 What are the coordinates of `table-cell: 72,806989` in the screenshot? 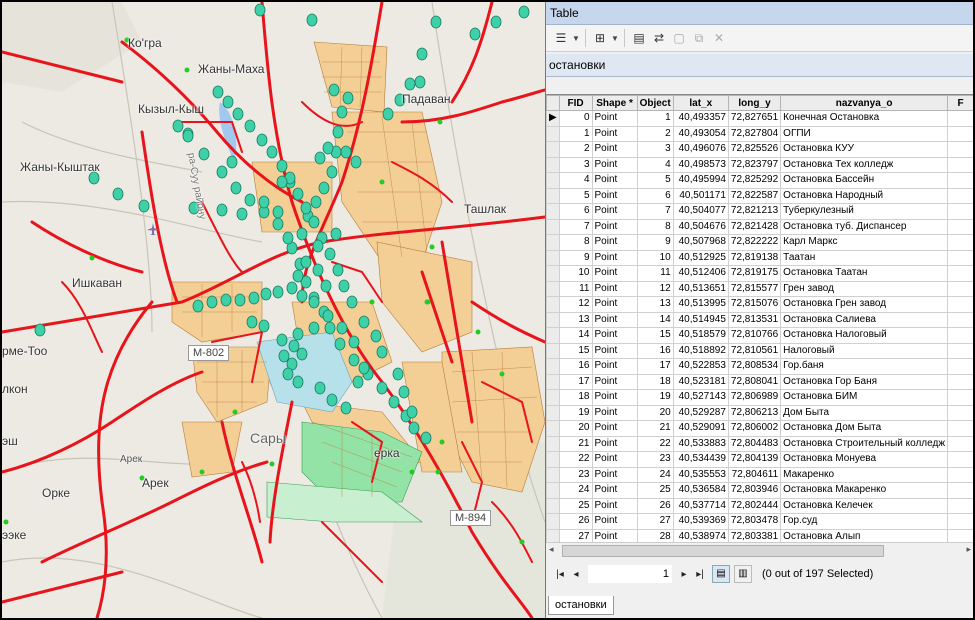 It's located at (754, 397).